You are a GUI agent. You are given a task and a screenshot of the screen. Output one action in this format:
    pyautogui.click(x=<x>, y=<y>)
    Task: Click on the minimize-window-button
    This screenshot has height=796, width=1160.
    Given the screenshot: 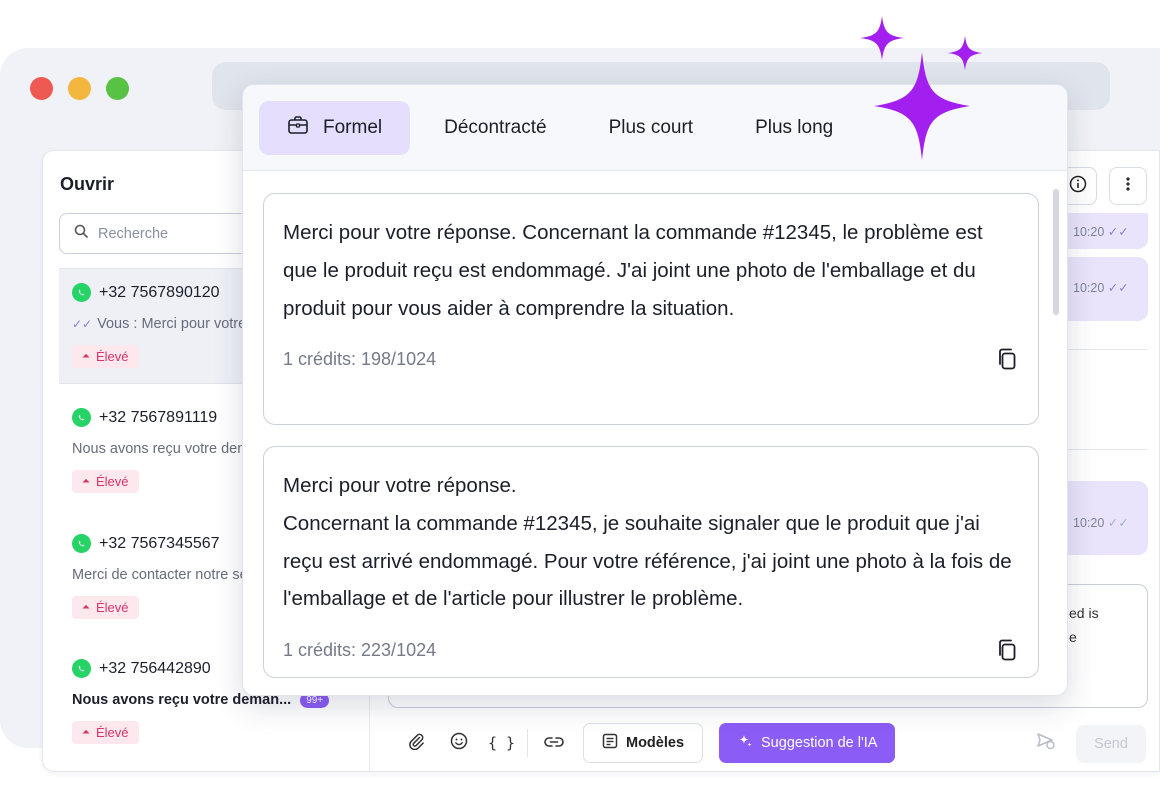 What is the action you would take?
    pyautogui.click(x=79, y=88)
    